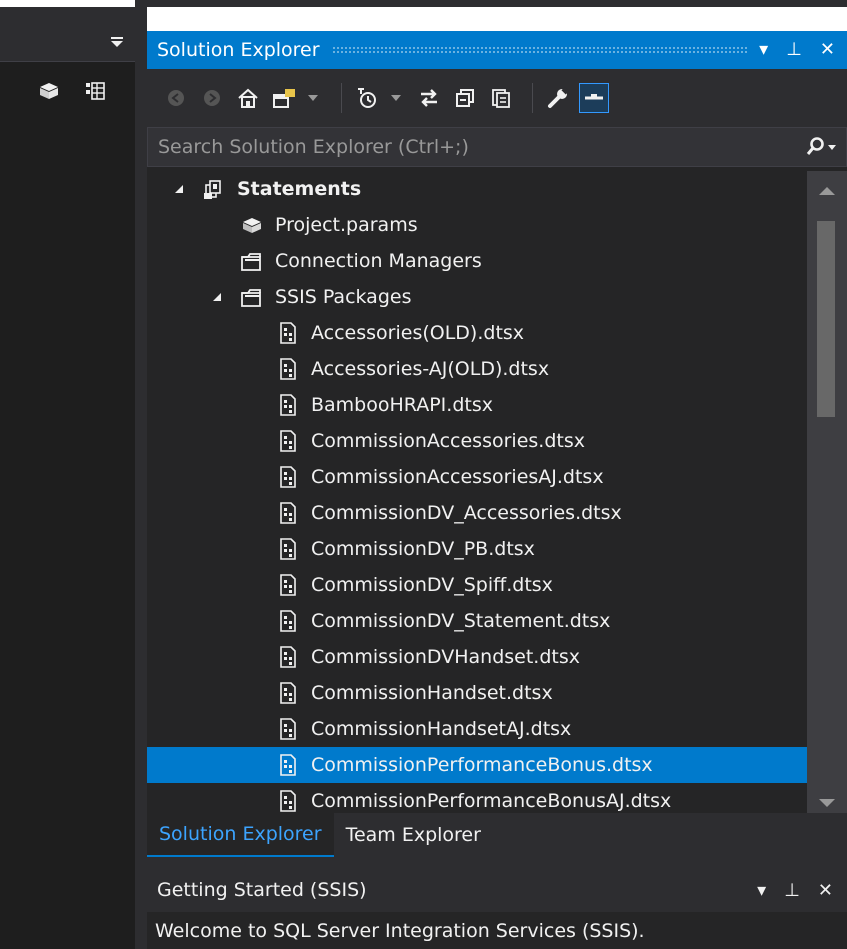 This screenshot has height=949, width=847. I want to click on tree-item: CommissionDV_Accessories.dtsx, so click(477, 513).